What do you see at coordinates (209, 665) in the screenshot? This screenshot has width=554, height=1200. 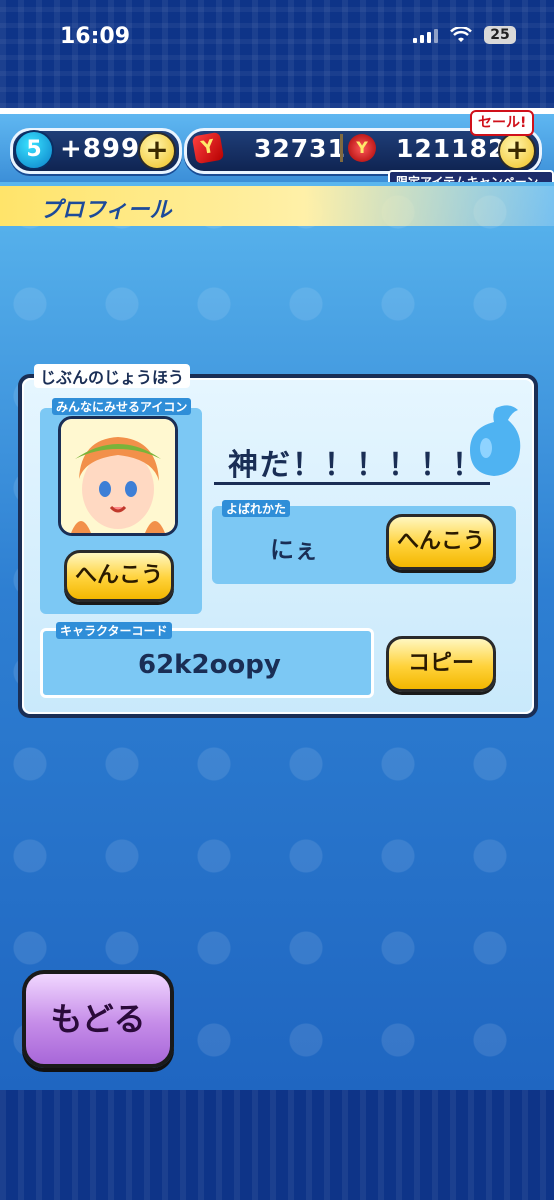 I see `character-code: 62k2oopy` at bounding box center [209, 665].